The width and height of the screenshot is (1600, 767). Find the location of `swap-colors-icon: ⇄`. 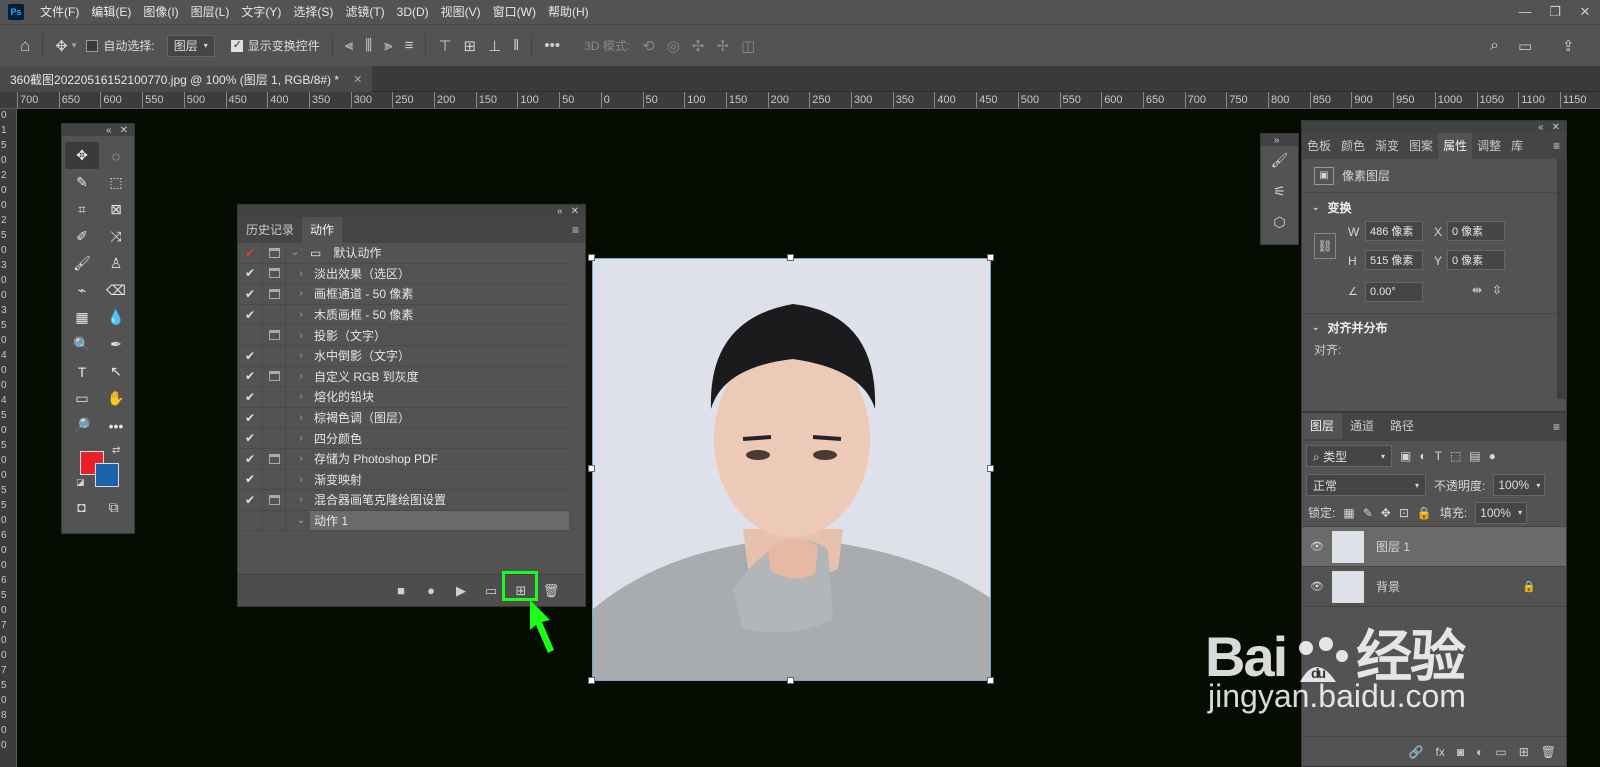

swap-colors-icon: ⇄ is located at coordinates (116, 450).